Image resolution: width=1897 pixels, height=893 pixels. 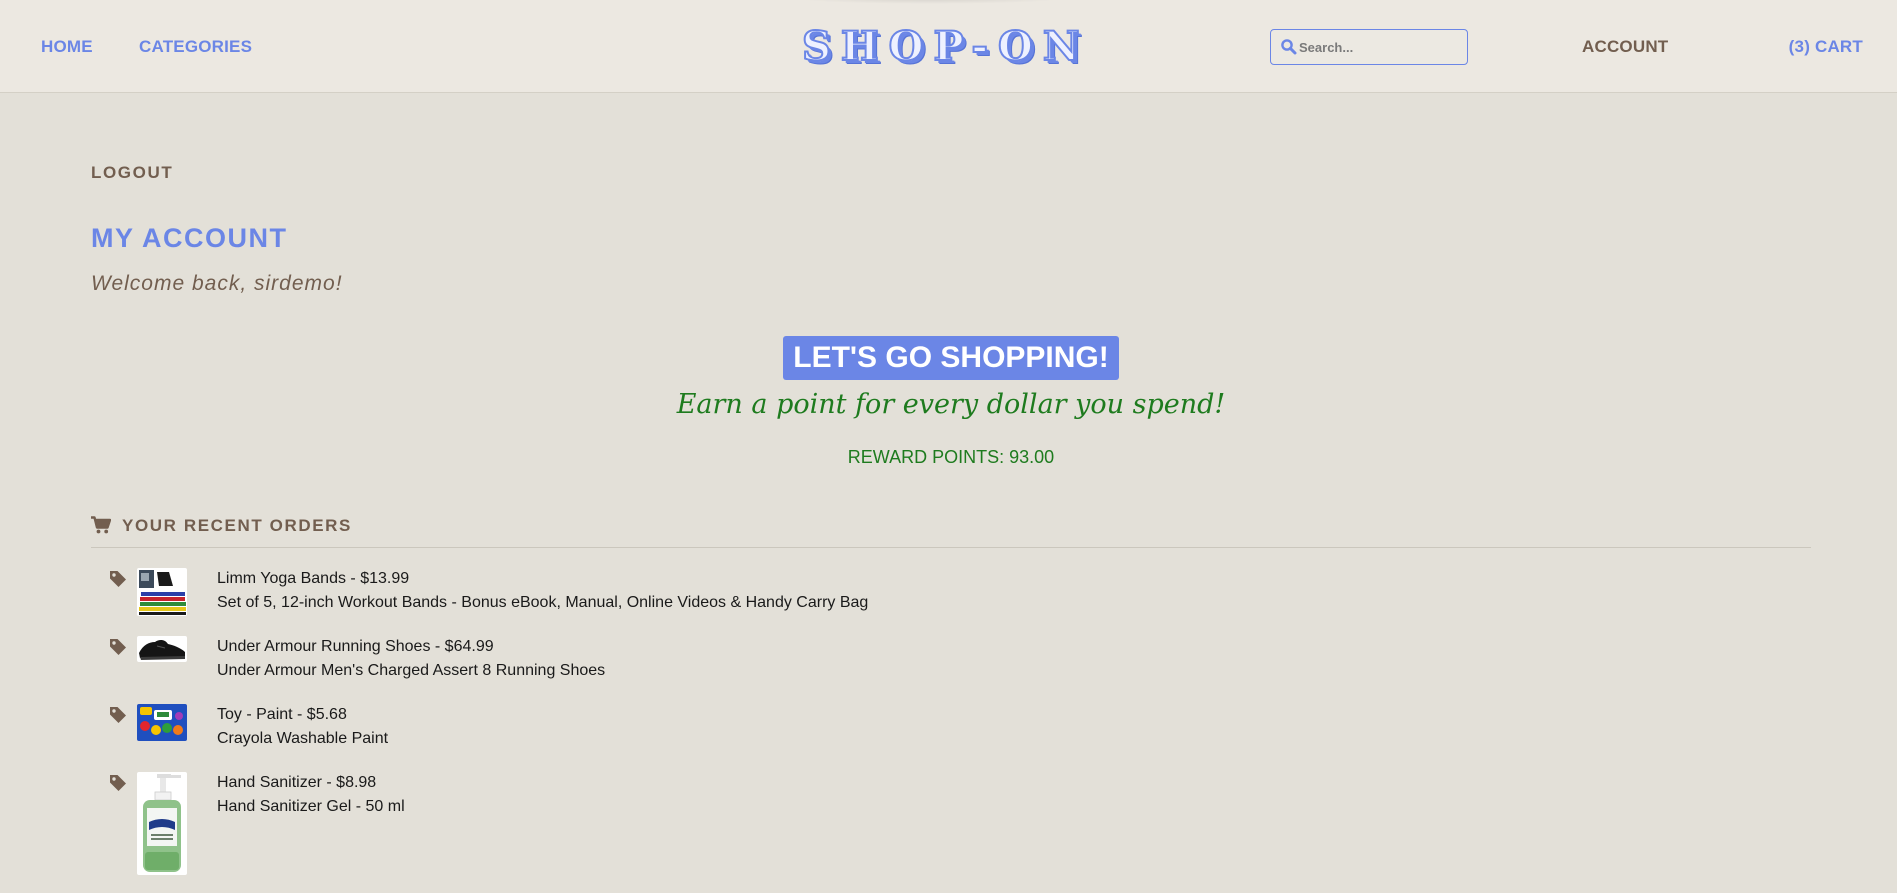 I want to click on order-title: Under Armour Running Shoes - $64.99, so click(x=355, y=647).